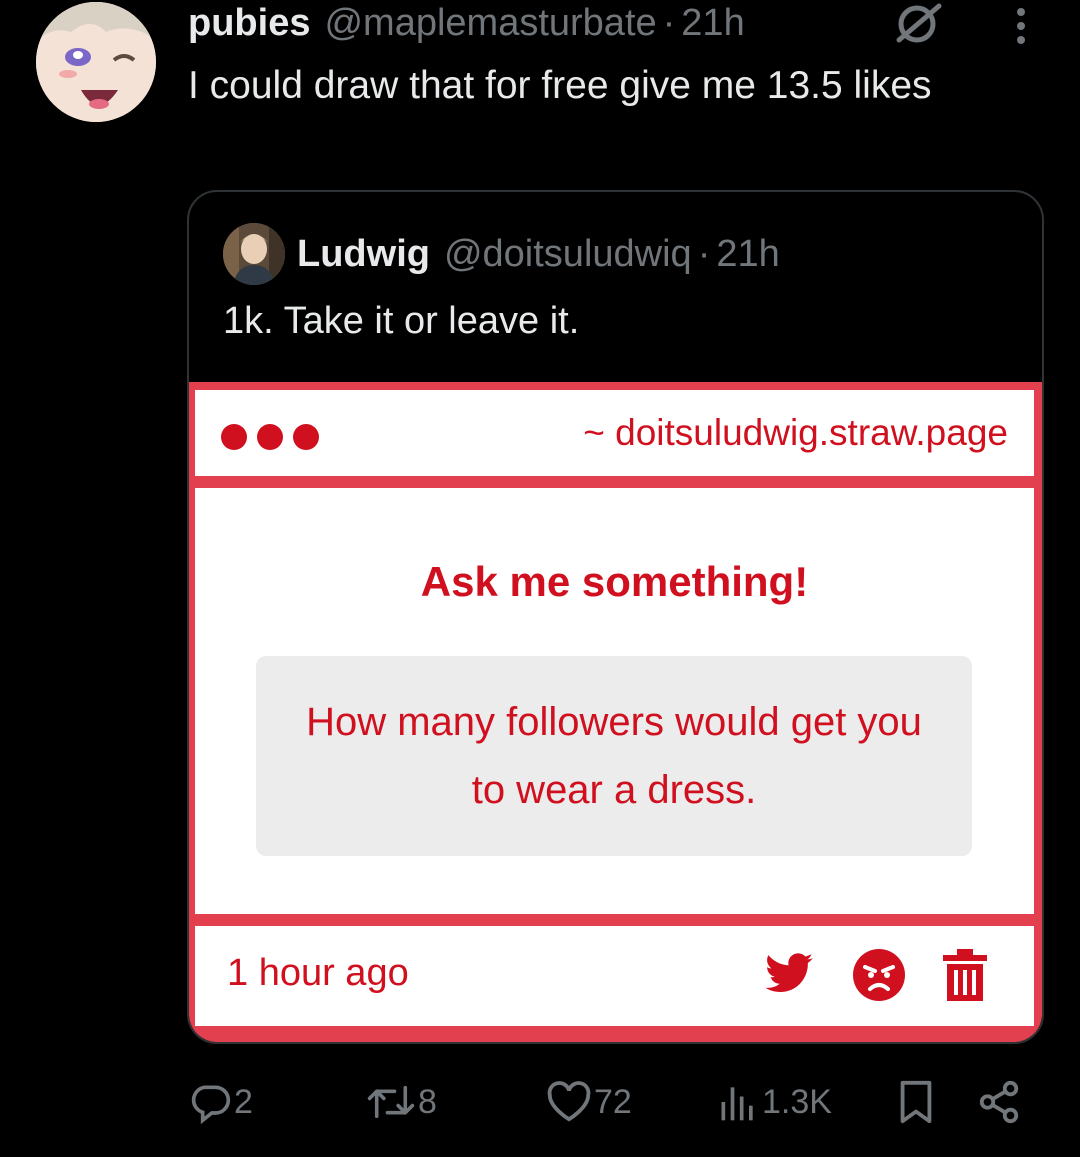  What do you see at coordinates (249, 23) in the screenshot?
I see `author-name: pubies` at bounding box center [249, 23].